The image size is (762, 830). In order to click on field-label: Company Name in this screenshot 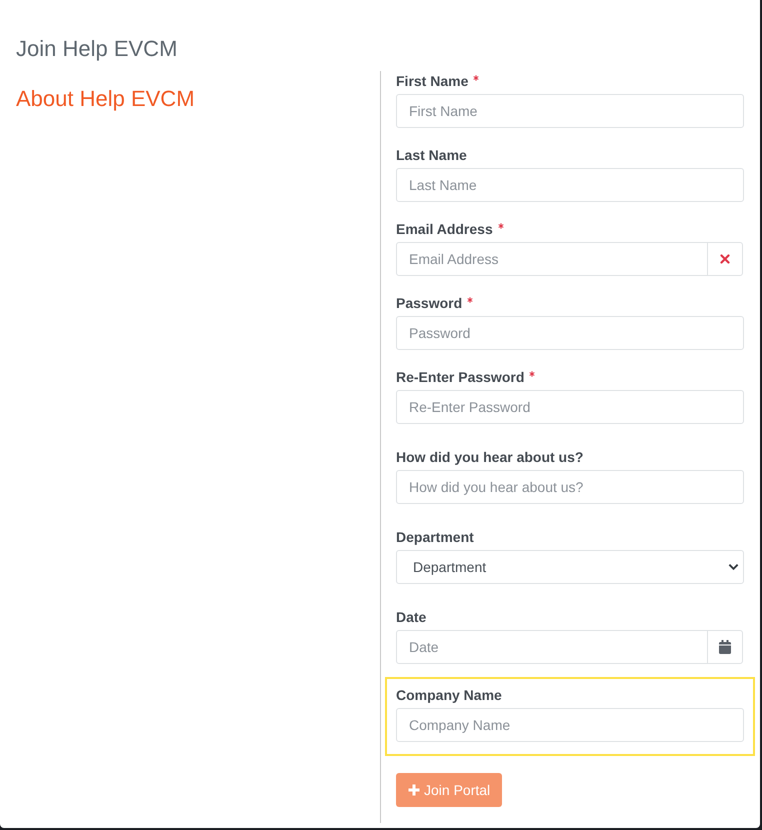, I will do `click(449, 695)`.